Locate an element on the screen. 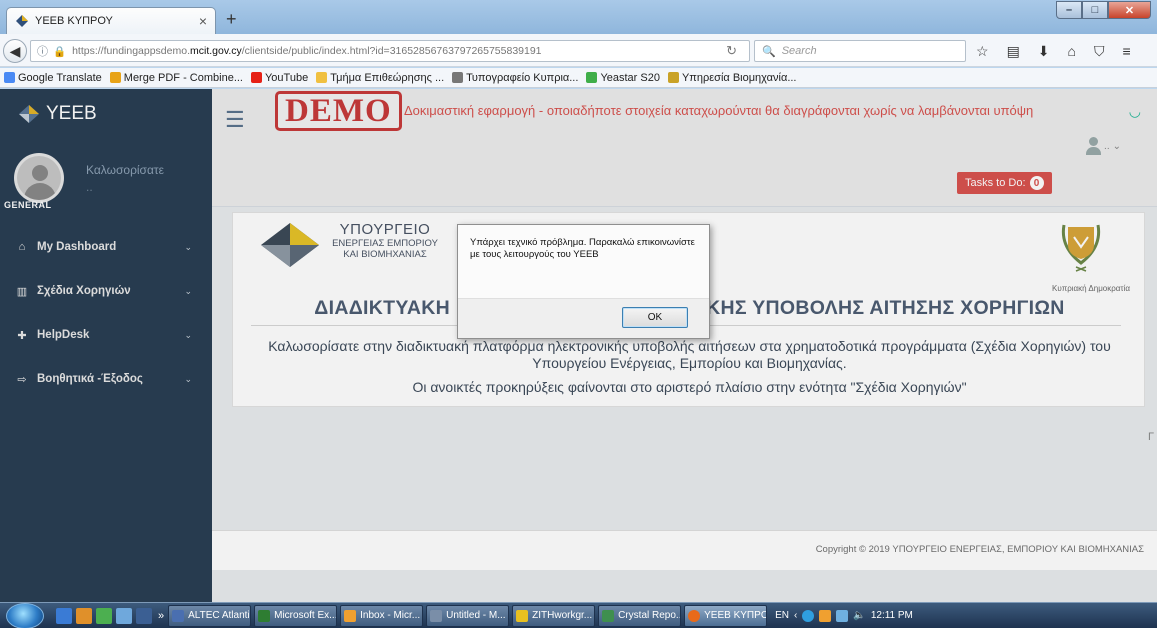 The image size is (1157, 628). back-button: ◀ is located at coordinates (15, 51).